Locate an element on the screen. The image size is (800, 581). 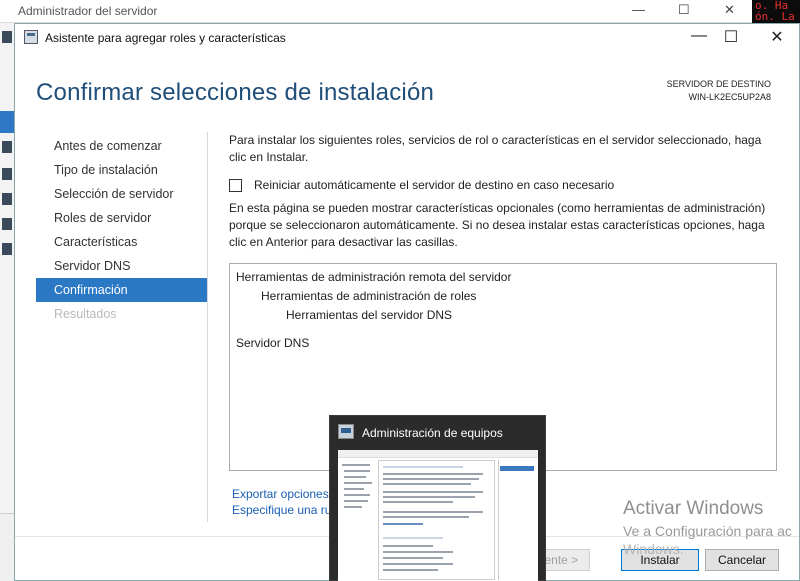
server-manager-sidebar is located at coordinates (7, 302).